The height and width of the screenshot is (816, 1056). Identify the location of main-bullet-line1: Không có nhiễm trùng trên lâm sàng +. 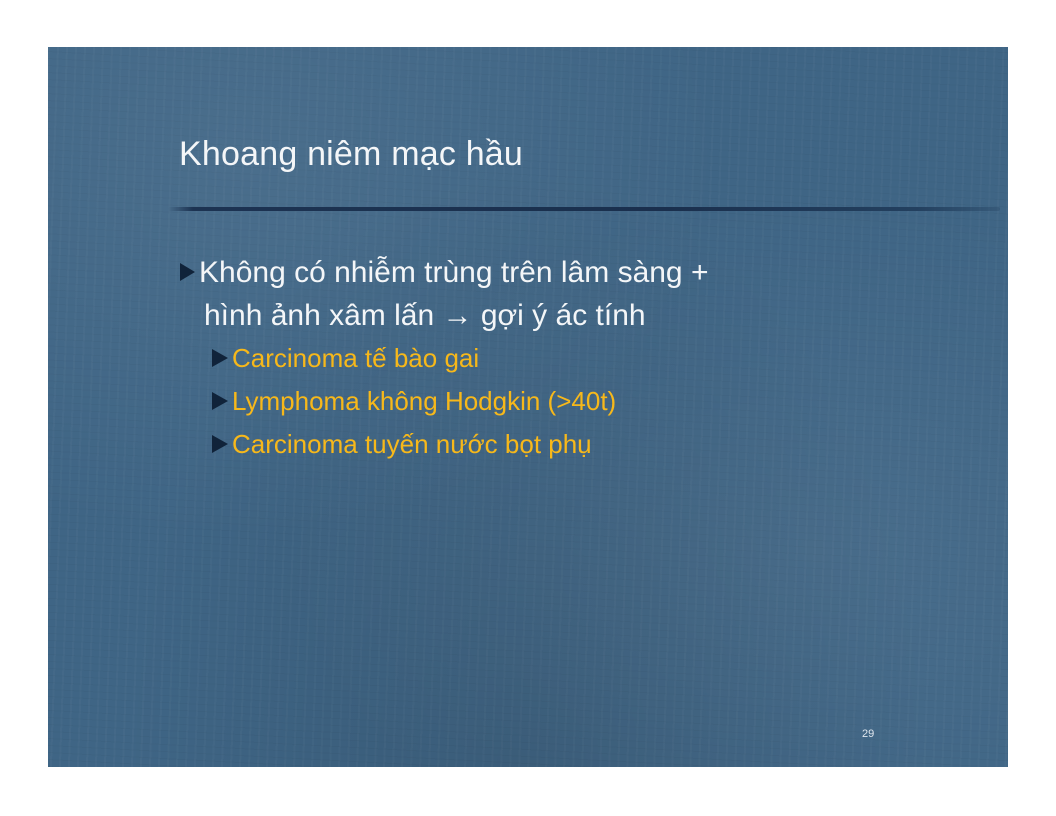
(454, 272).